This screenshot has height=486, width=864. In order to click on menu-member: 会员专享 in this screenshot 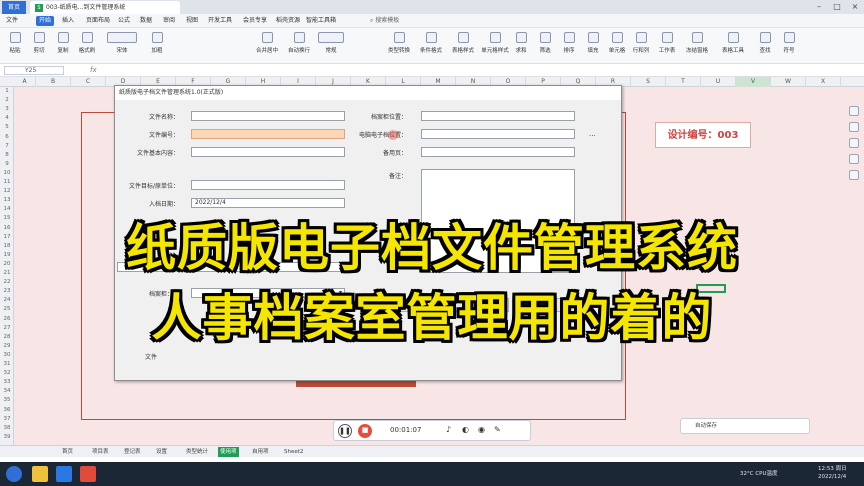, I will do `click(255, 21)`.